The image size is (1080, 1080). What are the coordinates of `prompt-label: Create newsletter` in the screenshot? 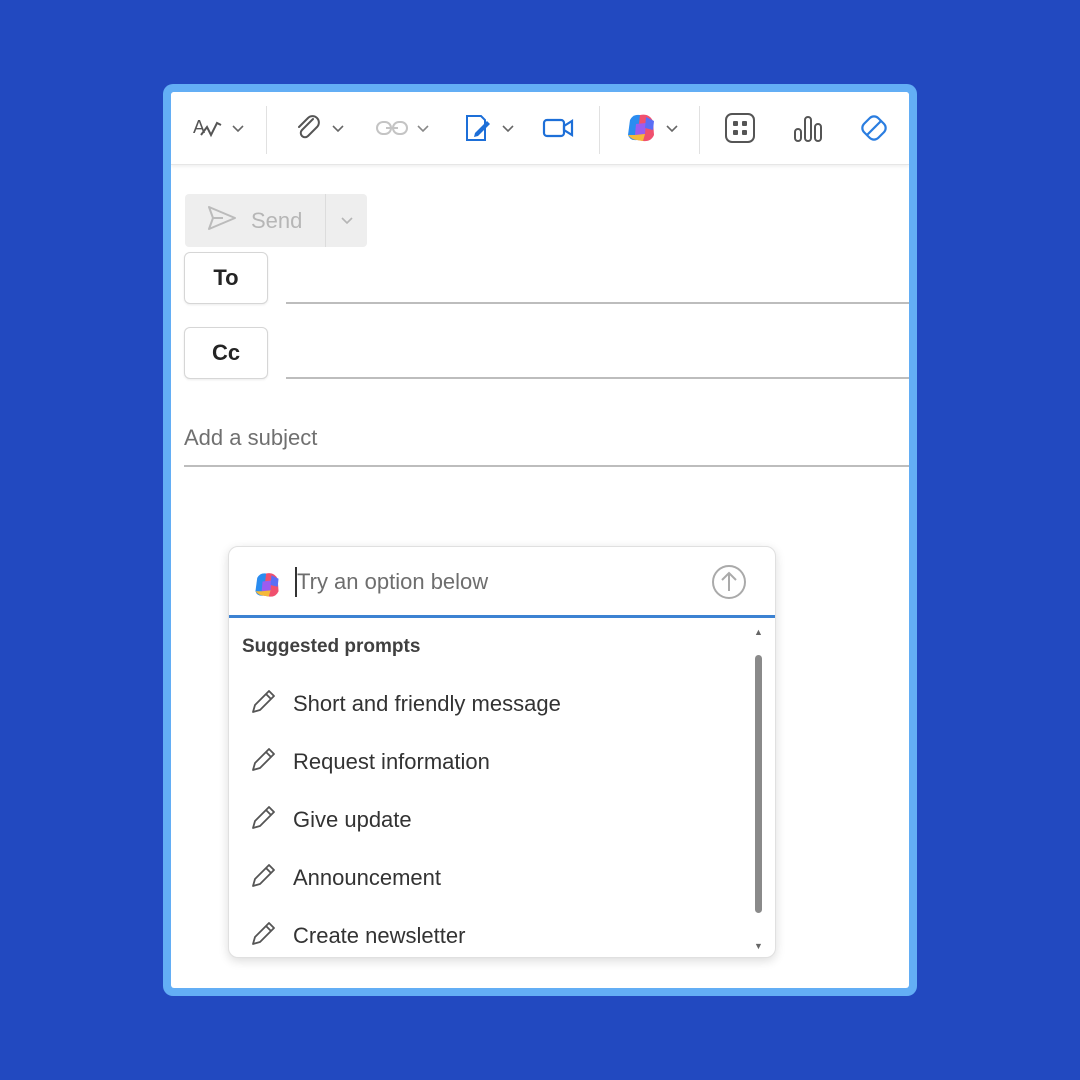 It's located at (379, 935).